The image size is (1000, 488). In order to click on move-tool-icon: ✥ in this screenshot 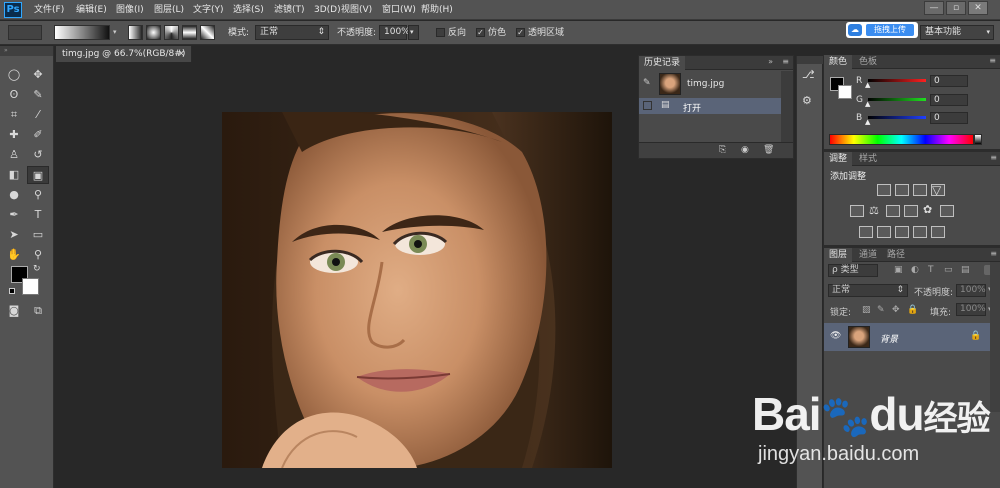, I will do `click(38, 75)`.